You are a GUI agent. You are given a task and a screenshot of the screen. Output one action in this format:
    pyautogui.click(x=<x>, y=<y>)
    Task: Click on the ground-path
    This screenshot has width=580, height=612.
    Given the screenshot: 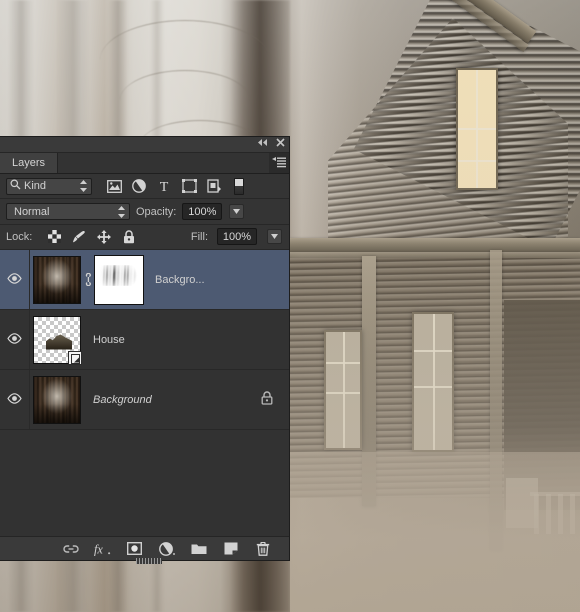 What is the action you would take?
    pyautogui.click(x=435, y=532)
    